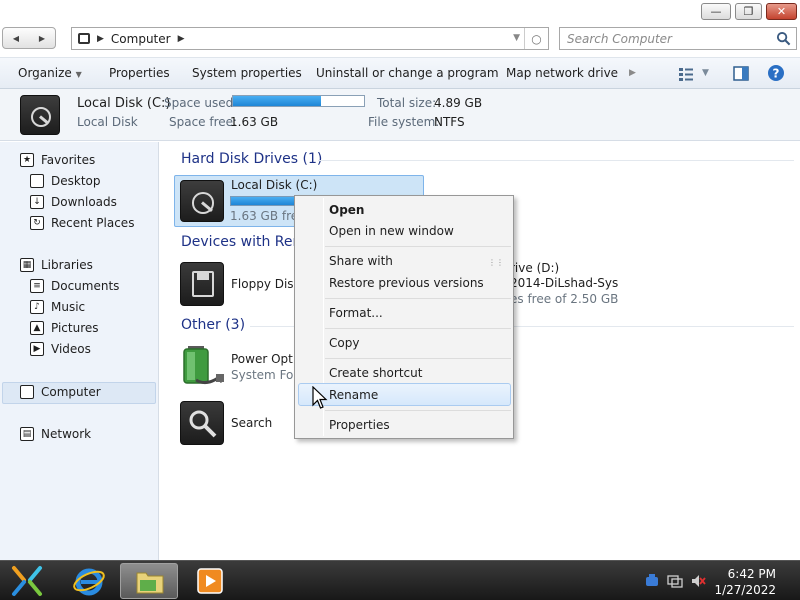 The width and height of the screenshot is (800, 600). I want to click on address-row: ◀ ▶ ▶ Computer ▶ ▼ ○ Search Computer, so click(400, 39).